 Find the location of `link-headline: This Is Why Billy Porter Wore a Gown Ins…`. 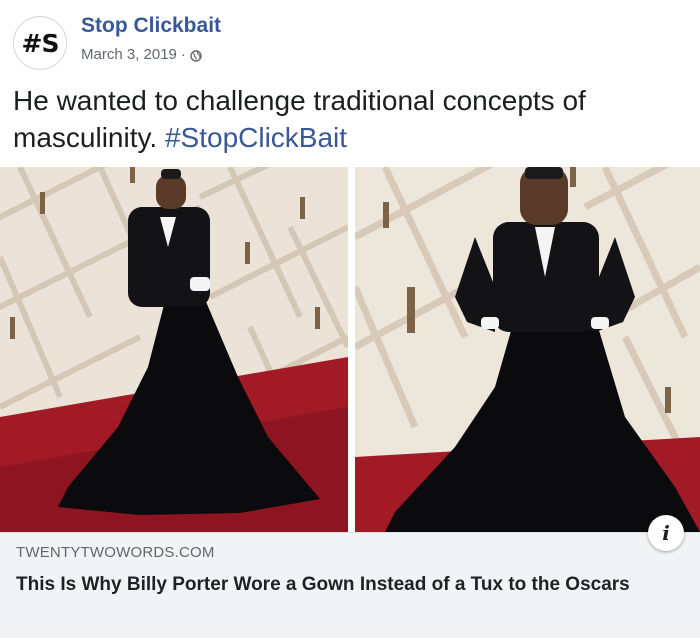

link-headline: This Is Why Billy Porter Wore a Gown Ins… is located at coordinates (346, 584).